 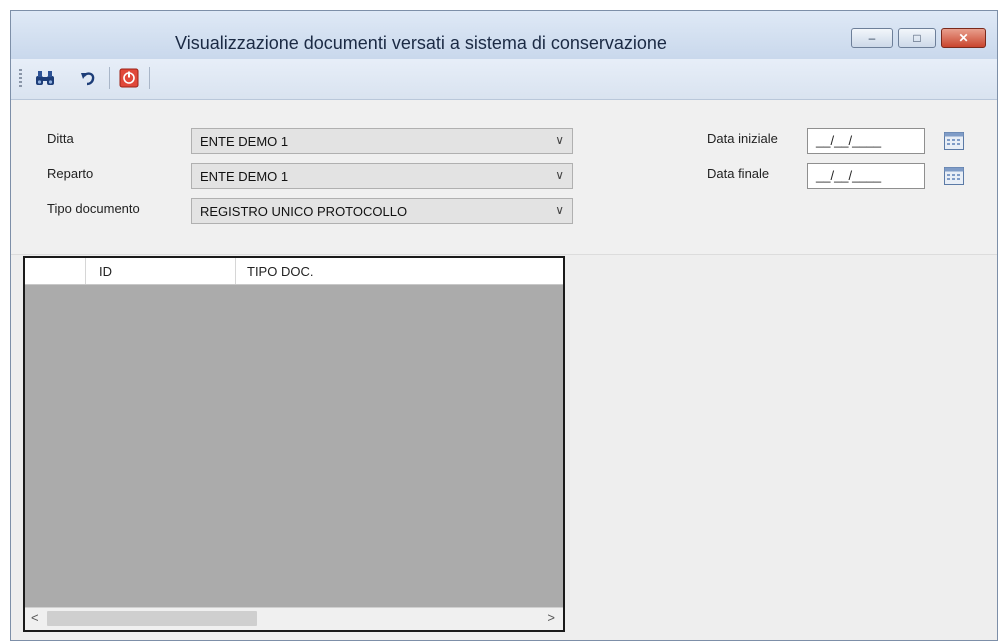 I want to click on close-icon: ✕, so click(x=963, y=38).